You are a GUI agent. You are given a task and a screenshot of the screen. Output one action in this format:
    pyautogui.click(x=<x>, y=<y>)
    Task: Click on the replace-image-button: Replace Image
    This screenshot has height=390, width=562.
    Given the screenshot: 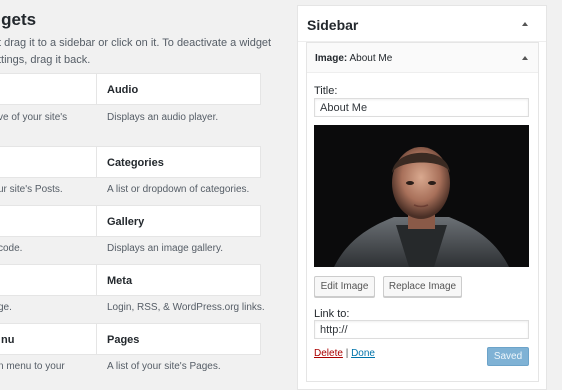 What is the action you would take?
    pyautogui.click(x=422, y=286)
    